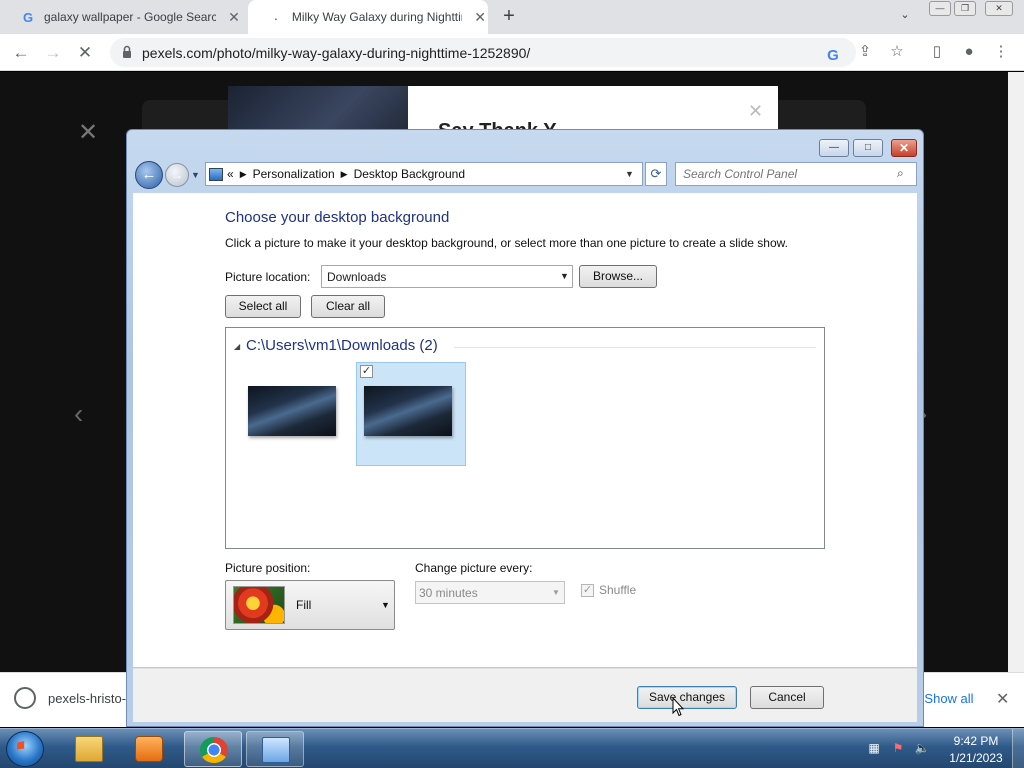  What do you see at coordinates (834, 148) in the screenshot?
I see `dialog-minimize-icon: —` at bounding box center [834, 148].